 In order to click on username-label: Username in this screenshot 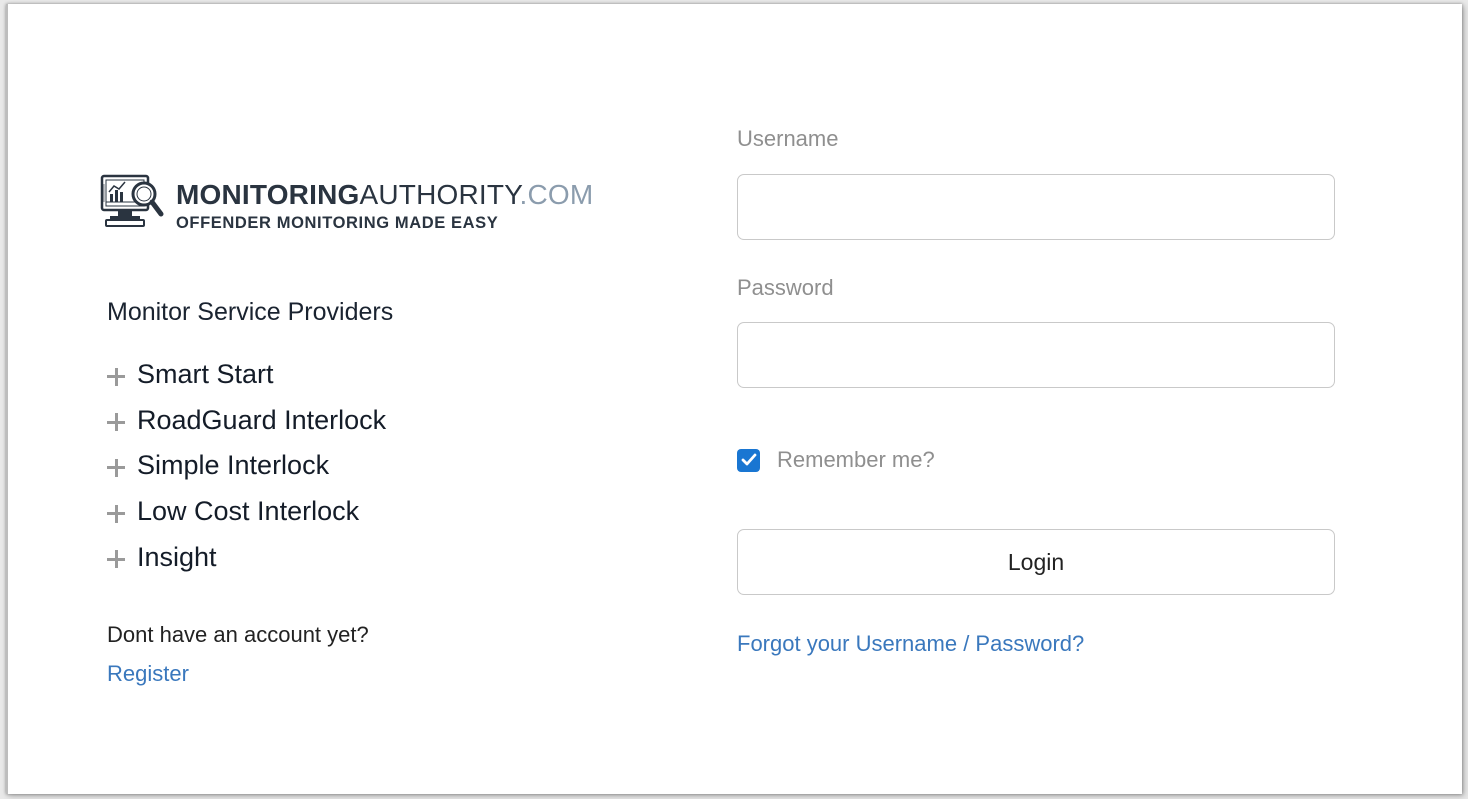, I will do `click(788, 138)`.